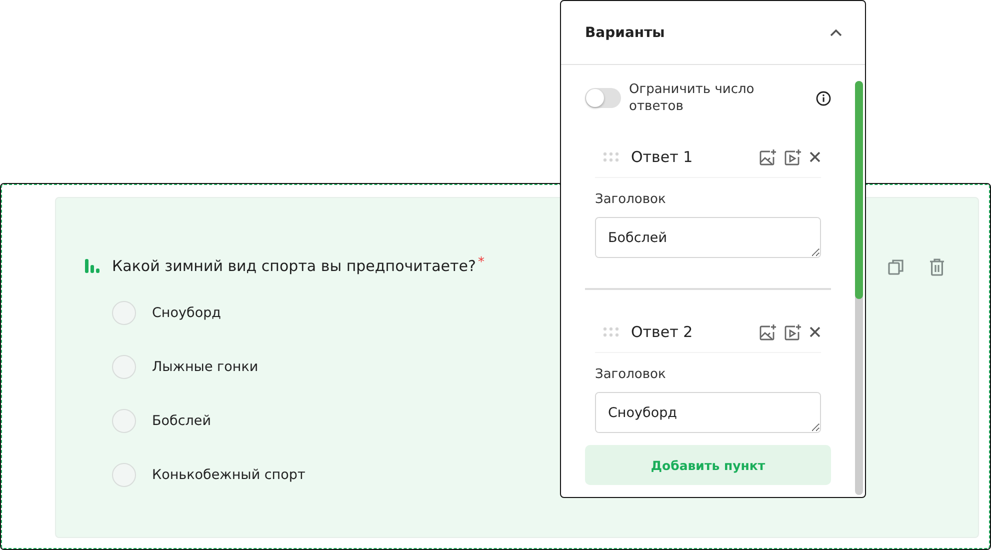 The height and width of the screenshot is (550, 991). What do you see at coordinates (836, 32) in the screenshot?
I see `chevron-icon` at bounding box center [836, 32].